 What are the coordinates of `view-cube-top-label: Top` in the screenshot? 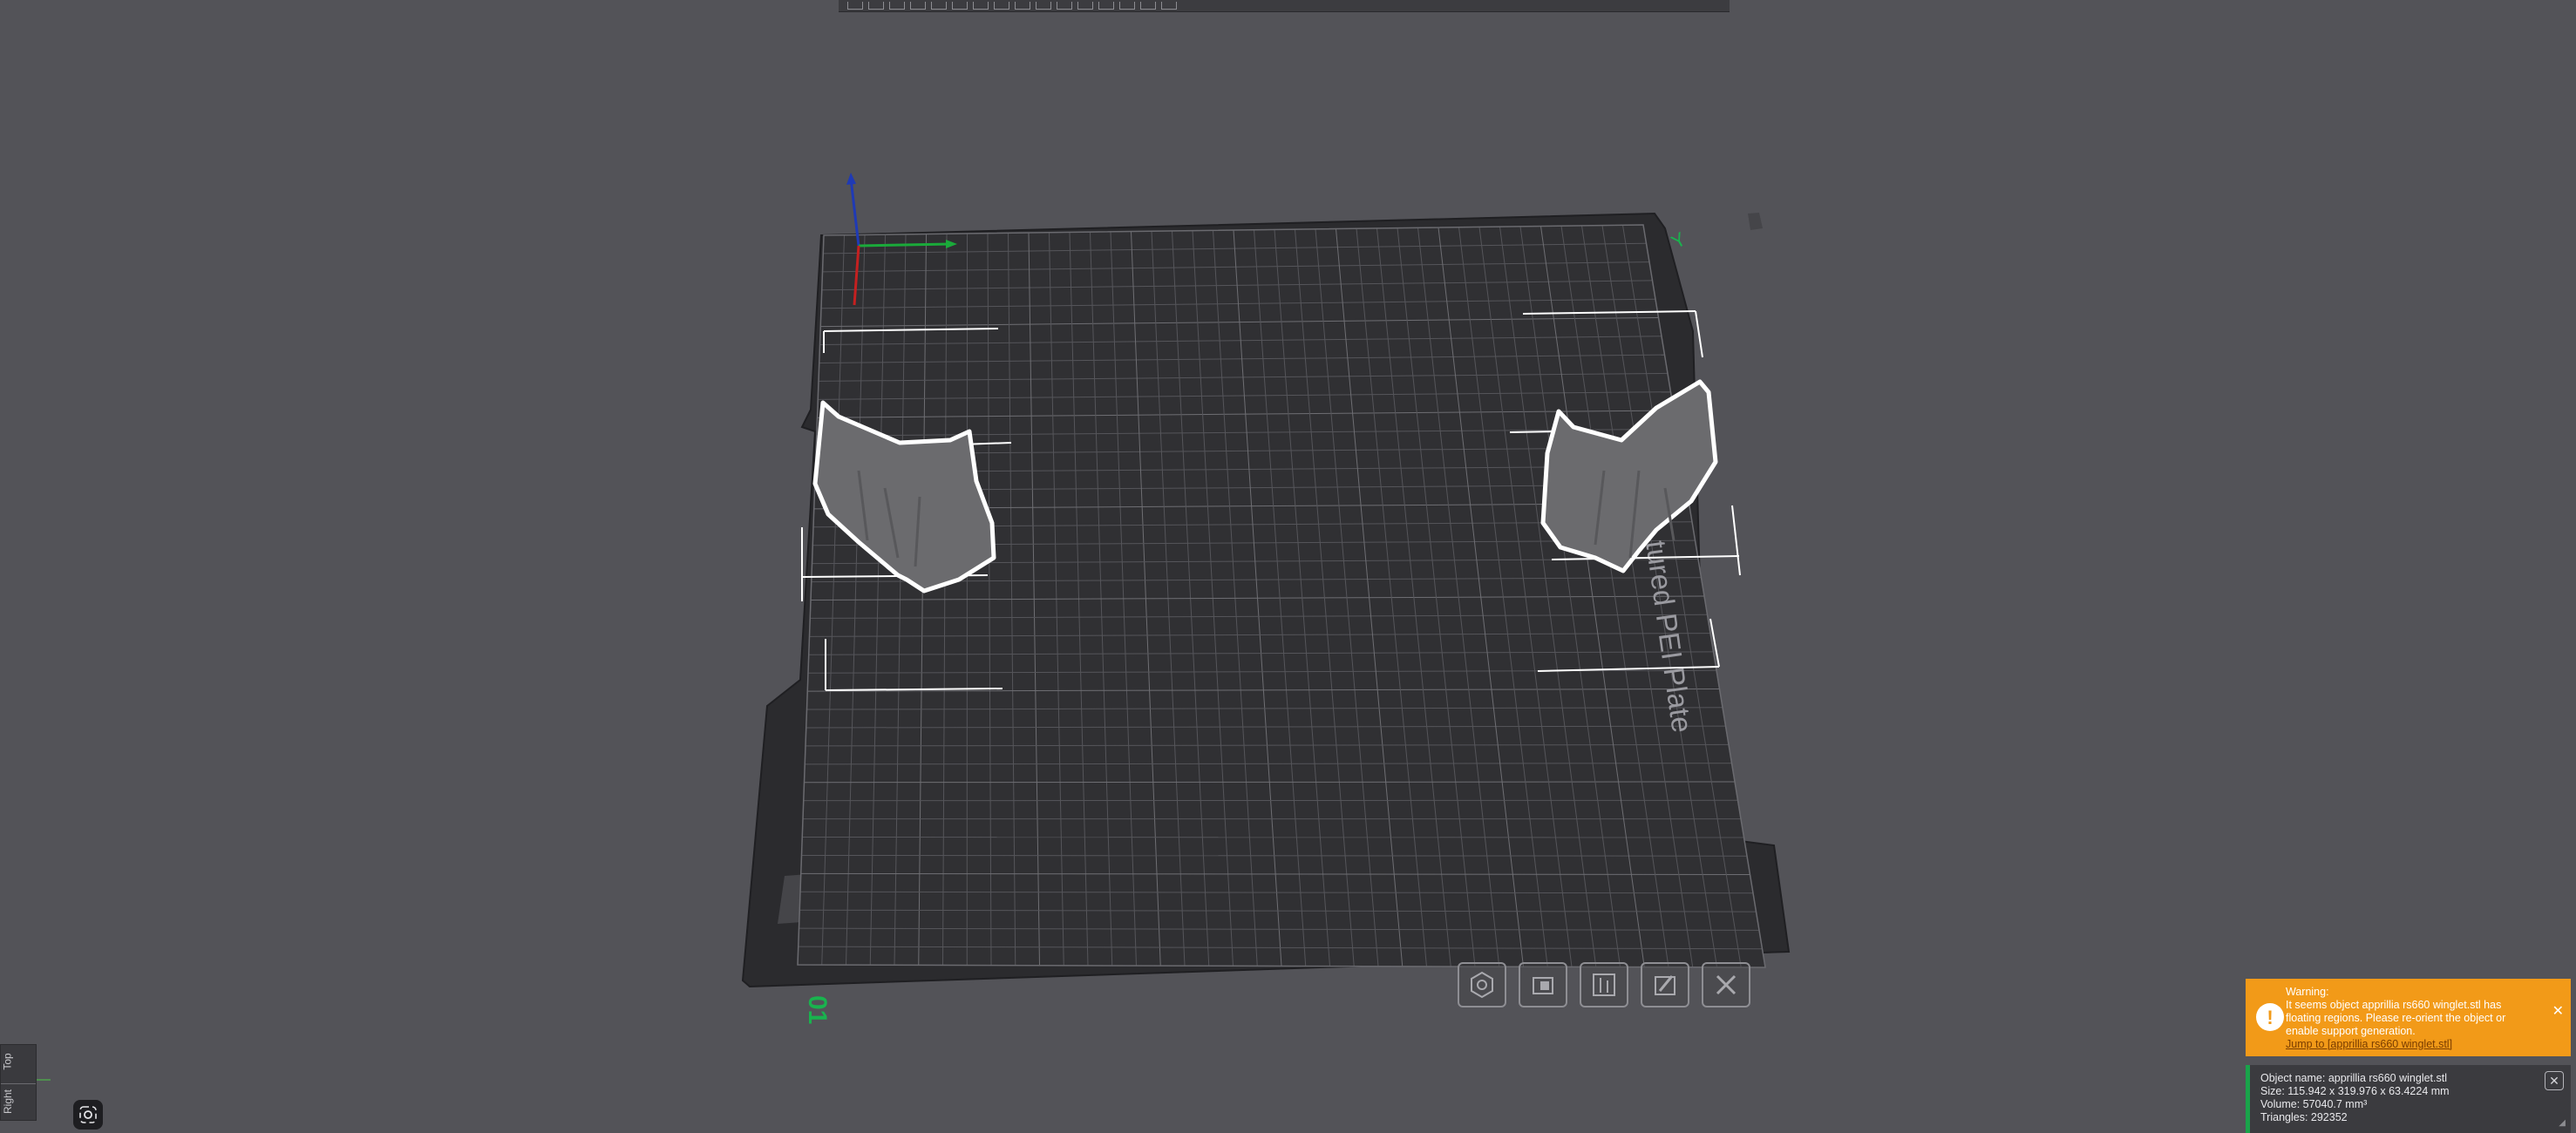 It's located at (7, 1061).